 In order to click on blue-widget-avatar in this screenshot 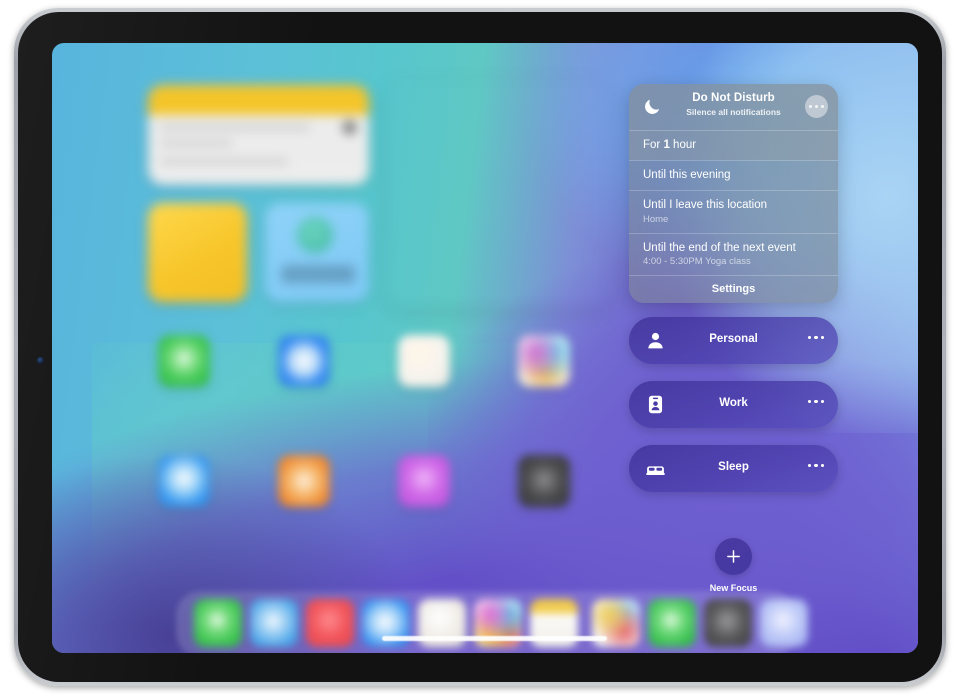, I will do `click(315, 235)`.